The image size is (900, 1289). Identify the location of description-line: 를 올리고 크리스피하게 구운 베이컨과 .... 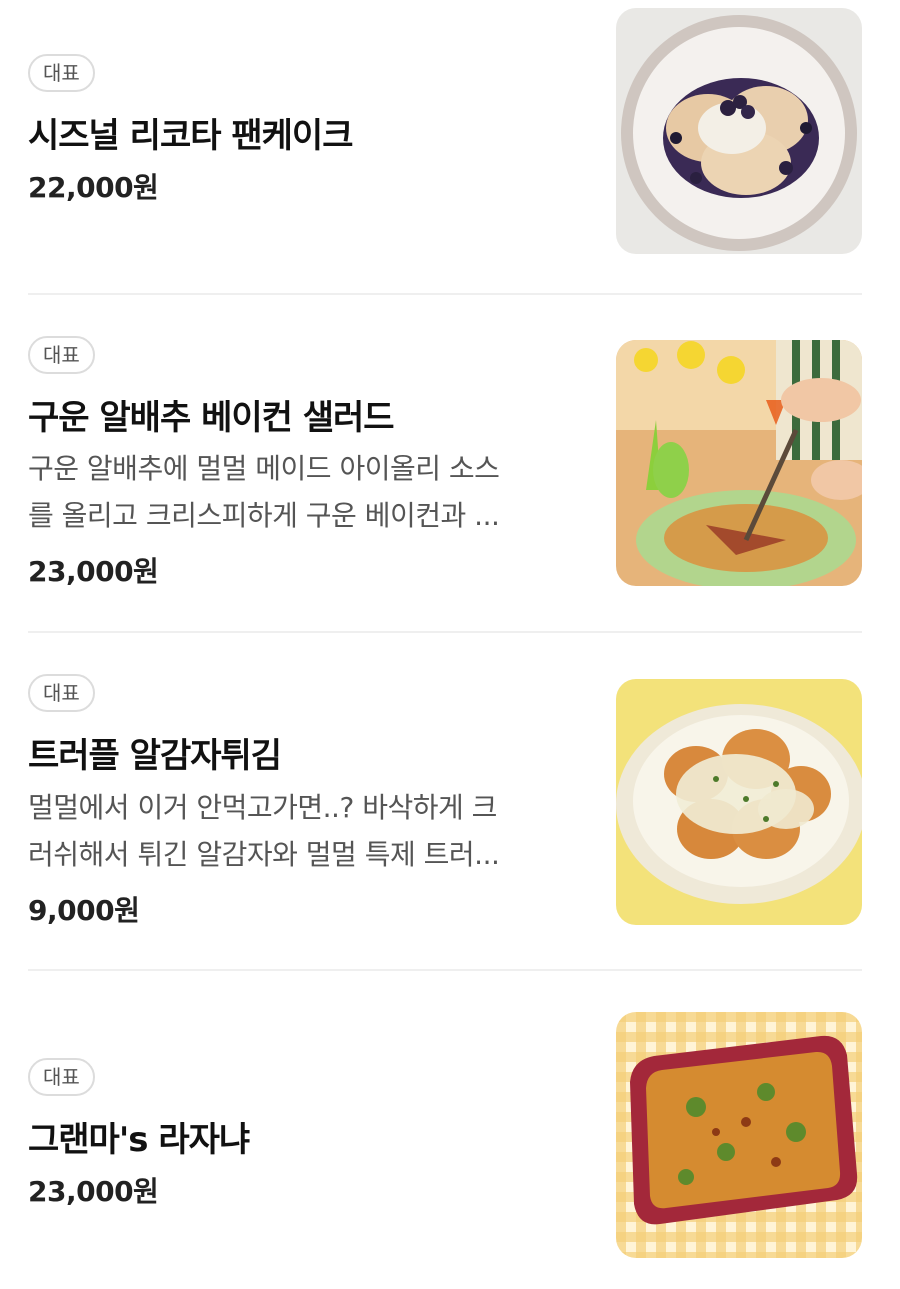
(264, 515).